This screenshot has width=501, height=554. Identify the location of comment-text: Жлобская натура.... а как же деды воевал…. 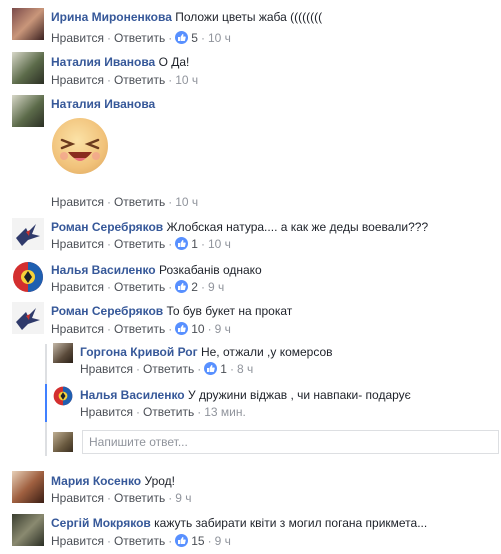
(297, 227).